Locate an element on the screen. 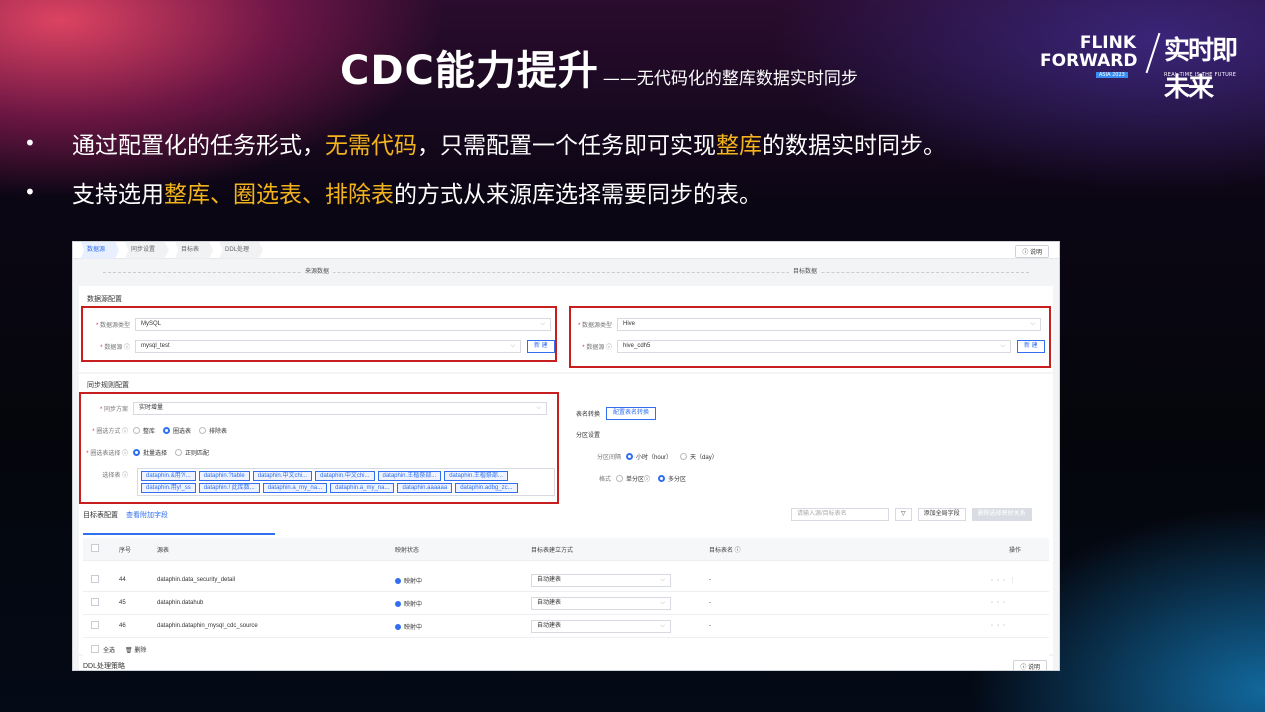  step-nav: 数据源 同步设置 目标表 DDL处理 is located at coordinates (566, 250).